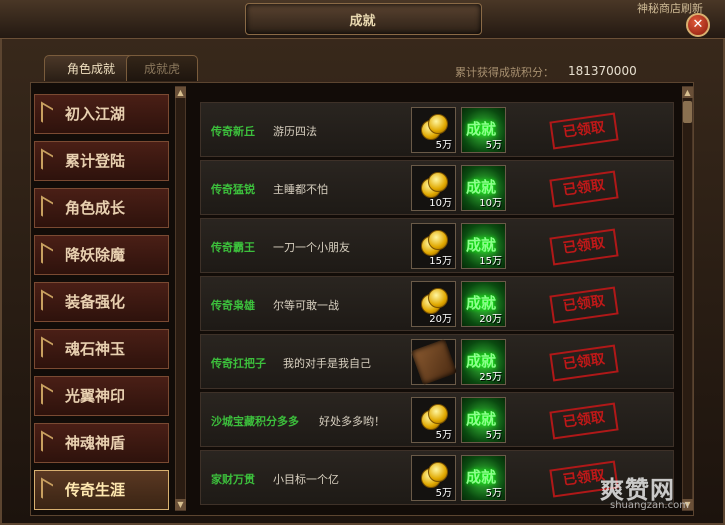  I want to click on close-icon: ✕, so click(698, 24).